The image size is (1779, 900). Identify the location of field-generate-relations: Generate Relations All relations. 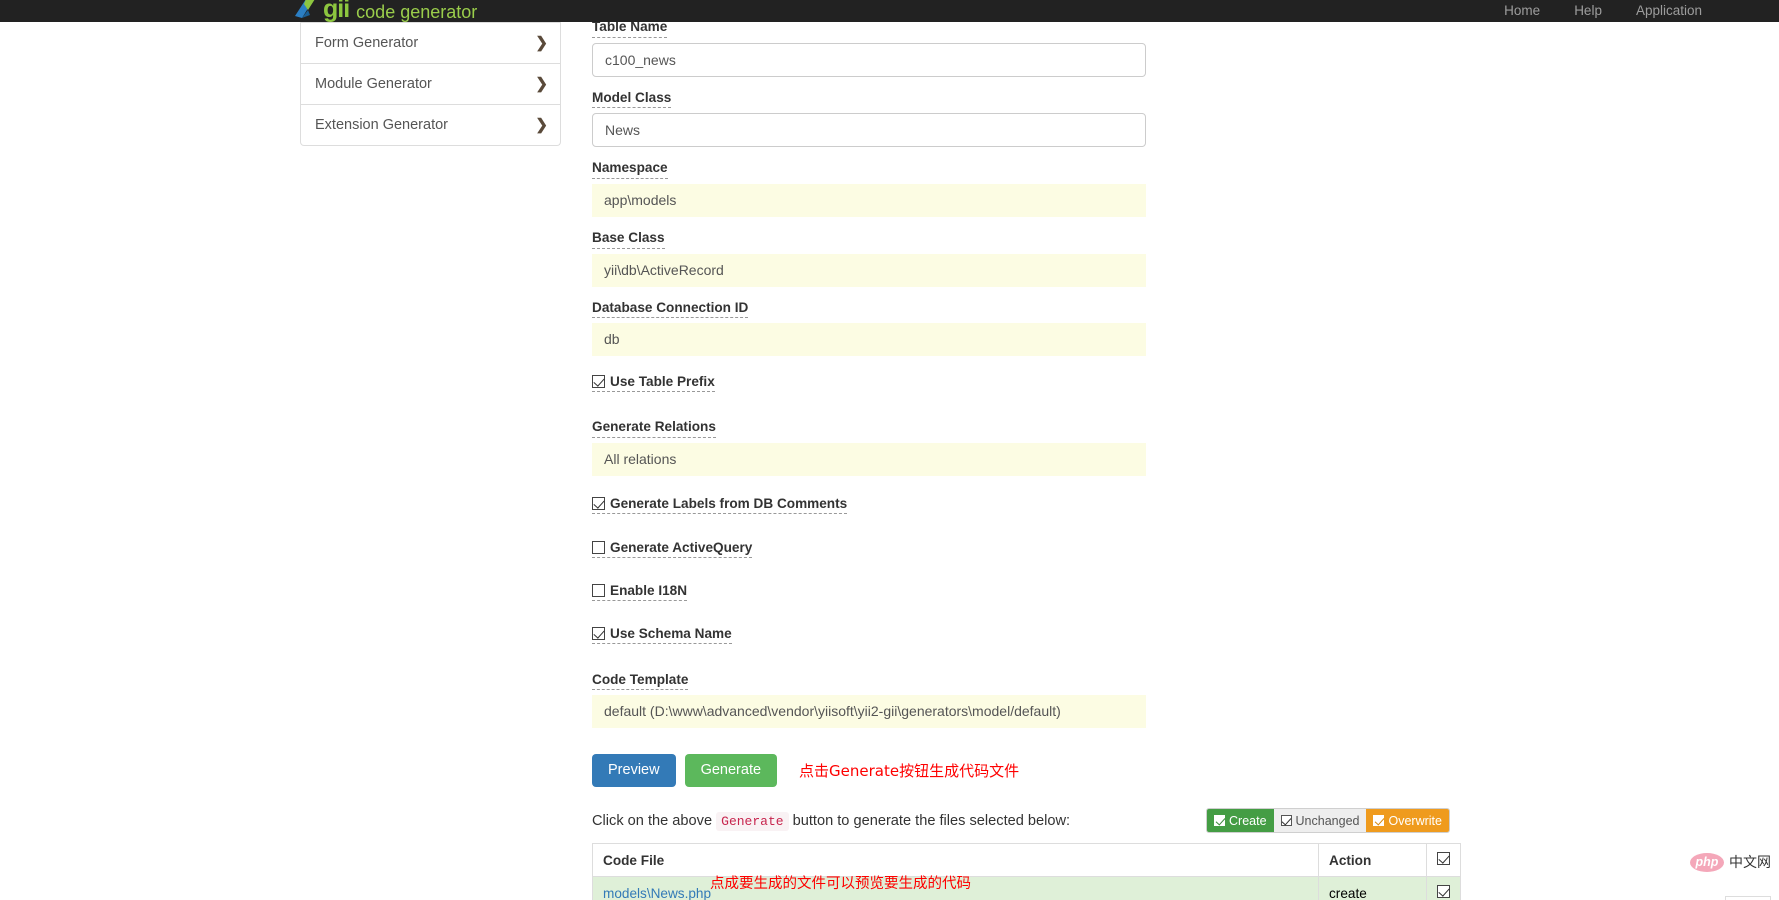
(872, 447).